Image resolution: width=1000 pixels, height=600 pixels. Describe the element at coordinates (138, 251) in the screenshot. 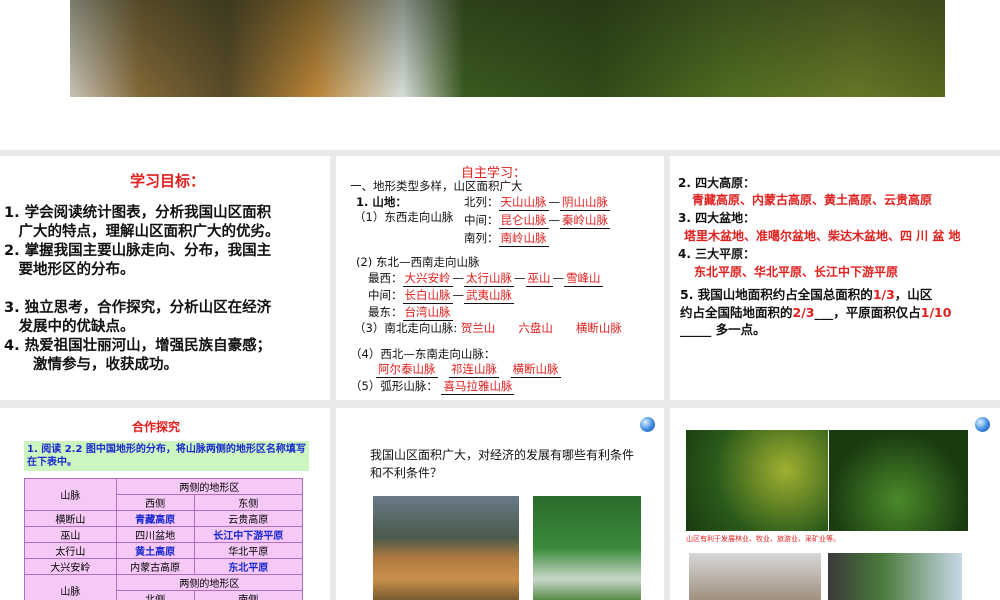

I see `objective-line: 2. 掌握我国主要山脉走向、分布，我国主` at that location.